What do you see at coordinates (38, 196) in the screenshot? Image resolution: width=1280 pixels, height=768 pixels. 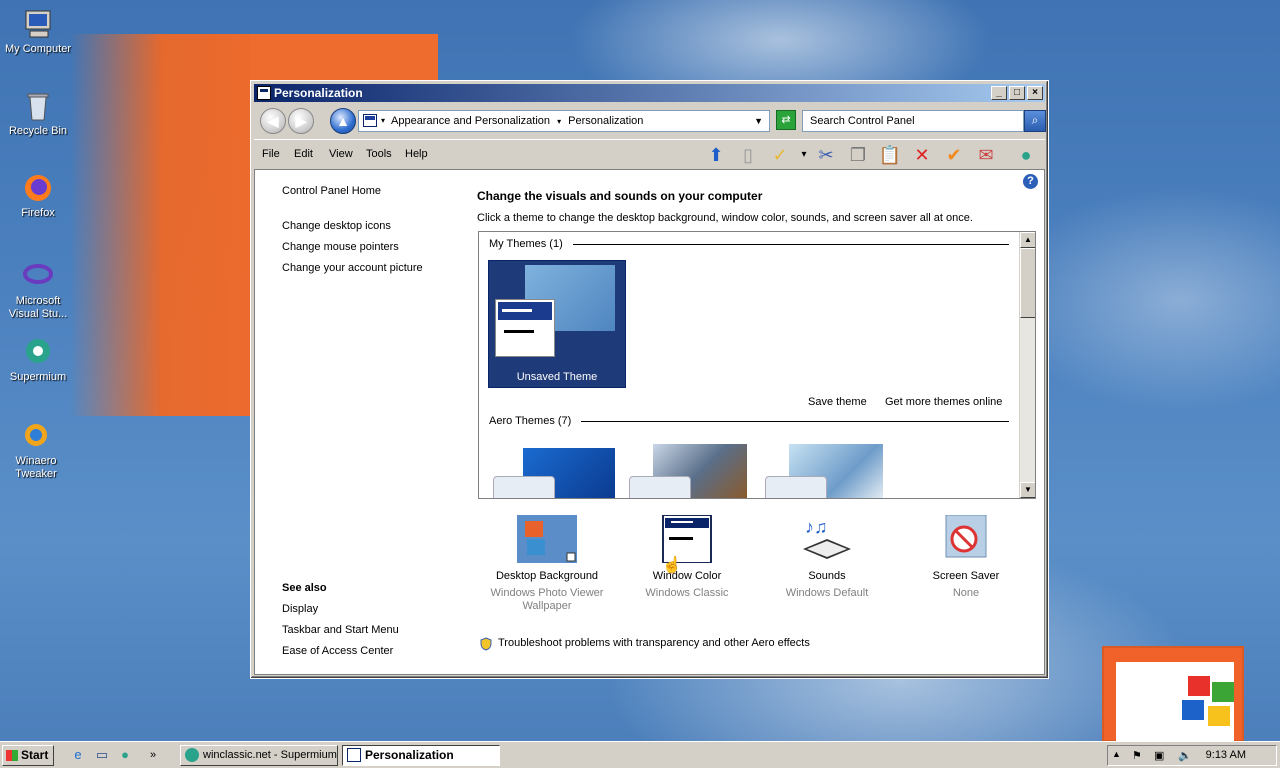 I see `desktop-icon-firefox: Firefox` at bounding box center [38, 196].